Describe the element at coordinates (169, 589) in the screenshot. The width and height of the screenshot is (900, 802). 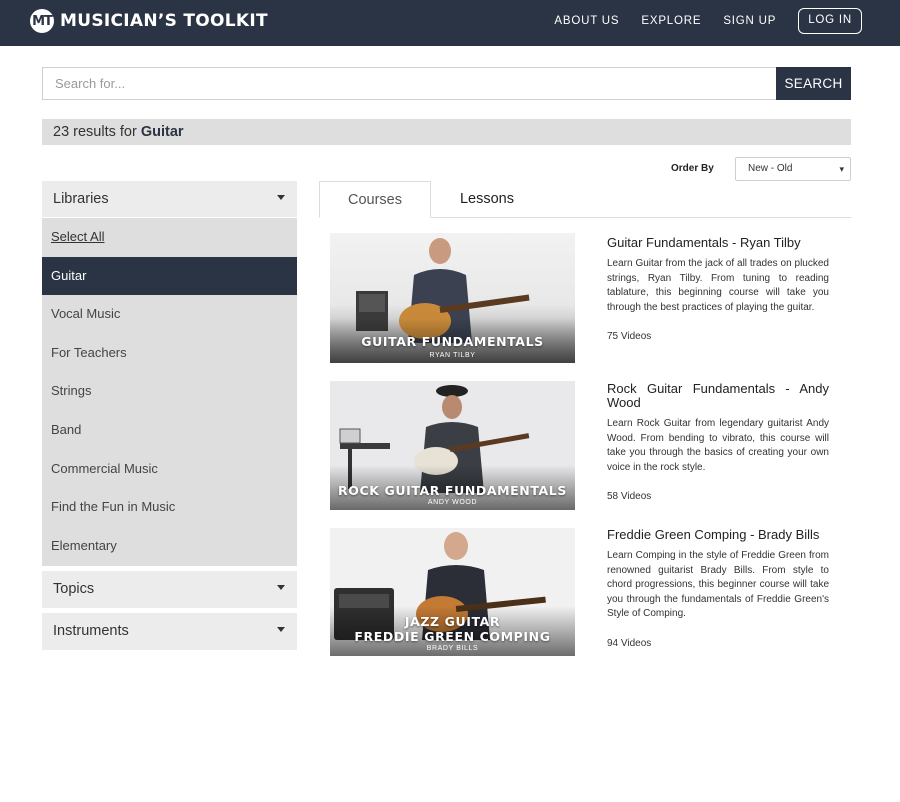
I see `topics-header: Topics` at that location.